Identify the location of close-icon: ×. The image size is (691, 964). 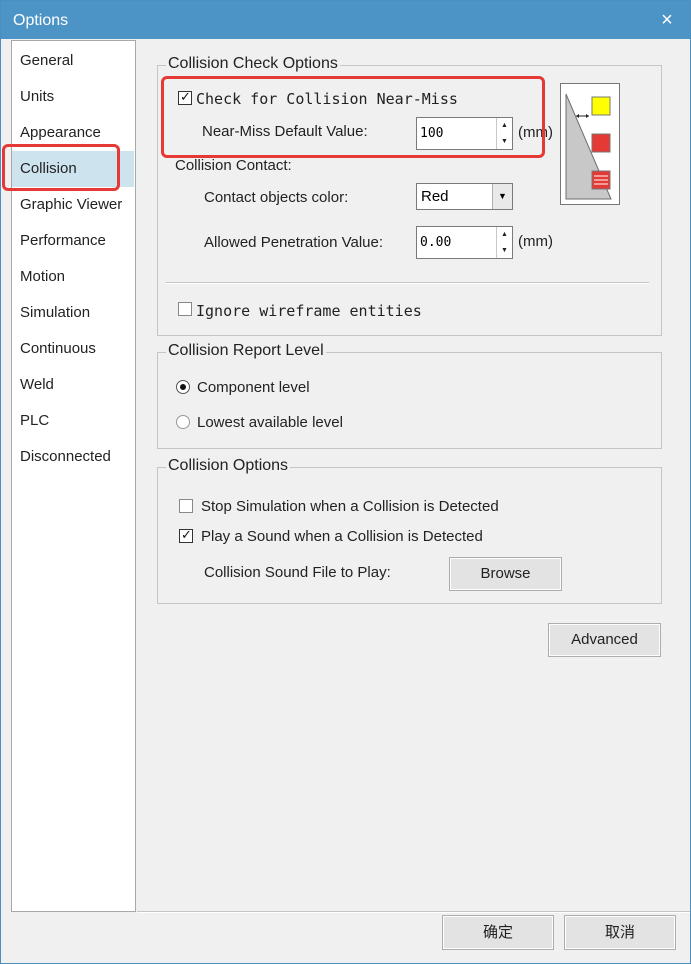
(667, 20).